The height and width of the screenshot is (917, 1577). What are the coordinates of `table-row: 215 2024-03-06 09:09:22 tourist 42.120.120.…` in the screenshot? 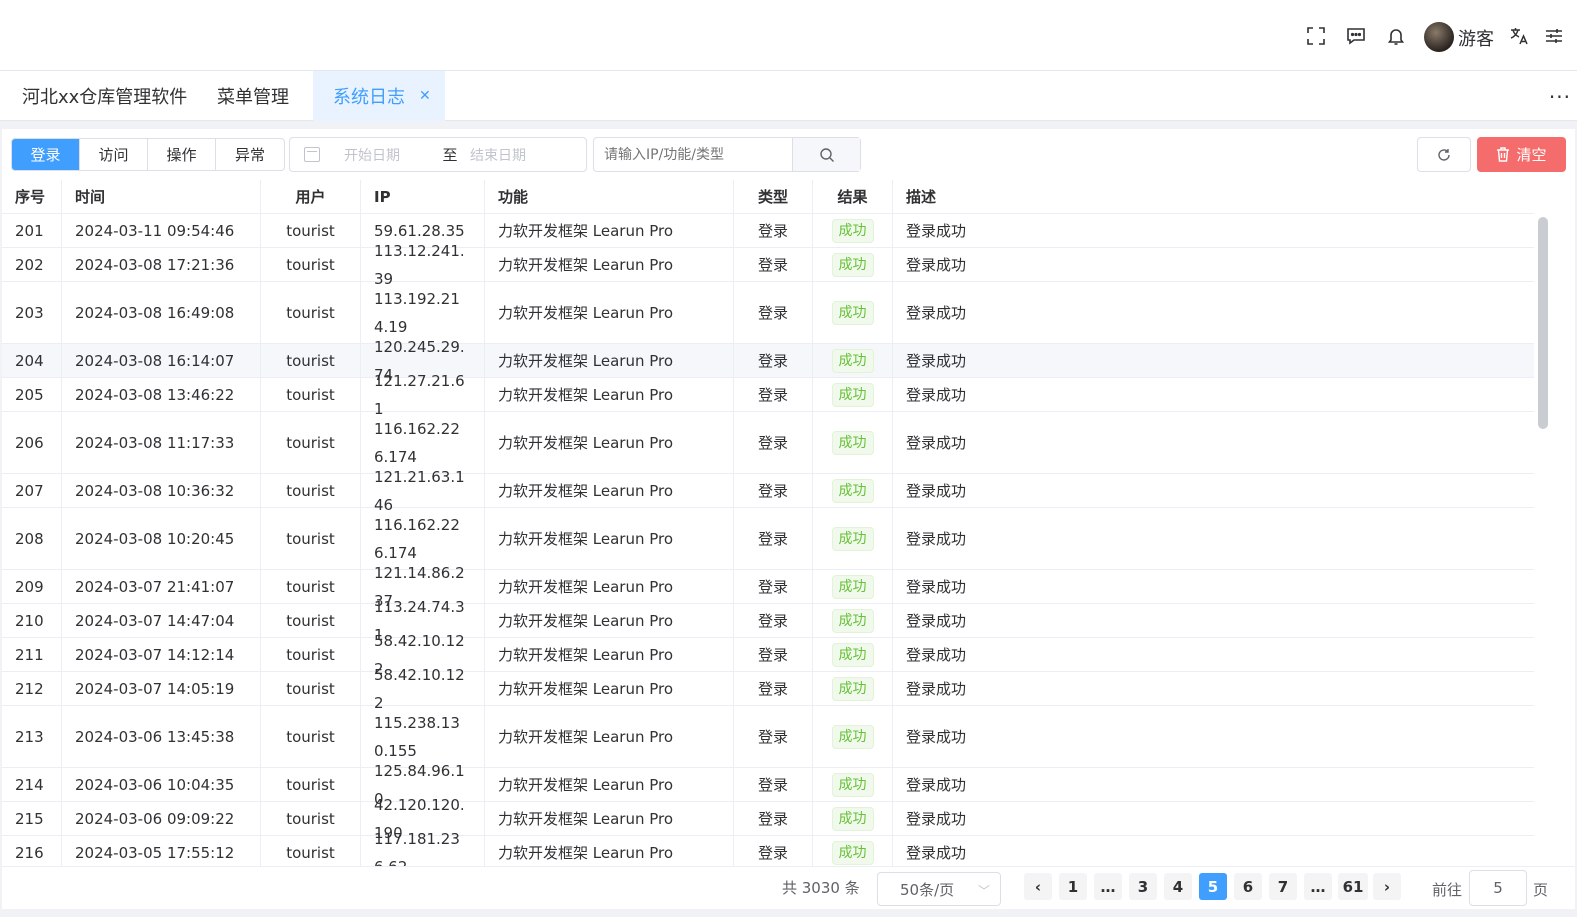 It's located at (768, 819).